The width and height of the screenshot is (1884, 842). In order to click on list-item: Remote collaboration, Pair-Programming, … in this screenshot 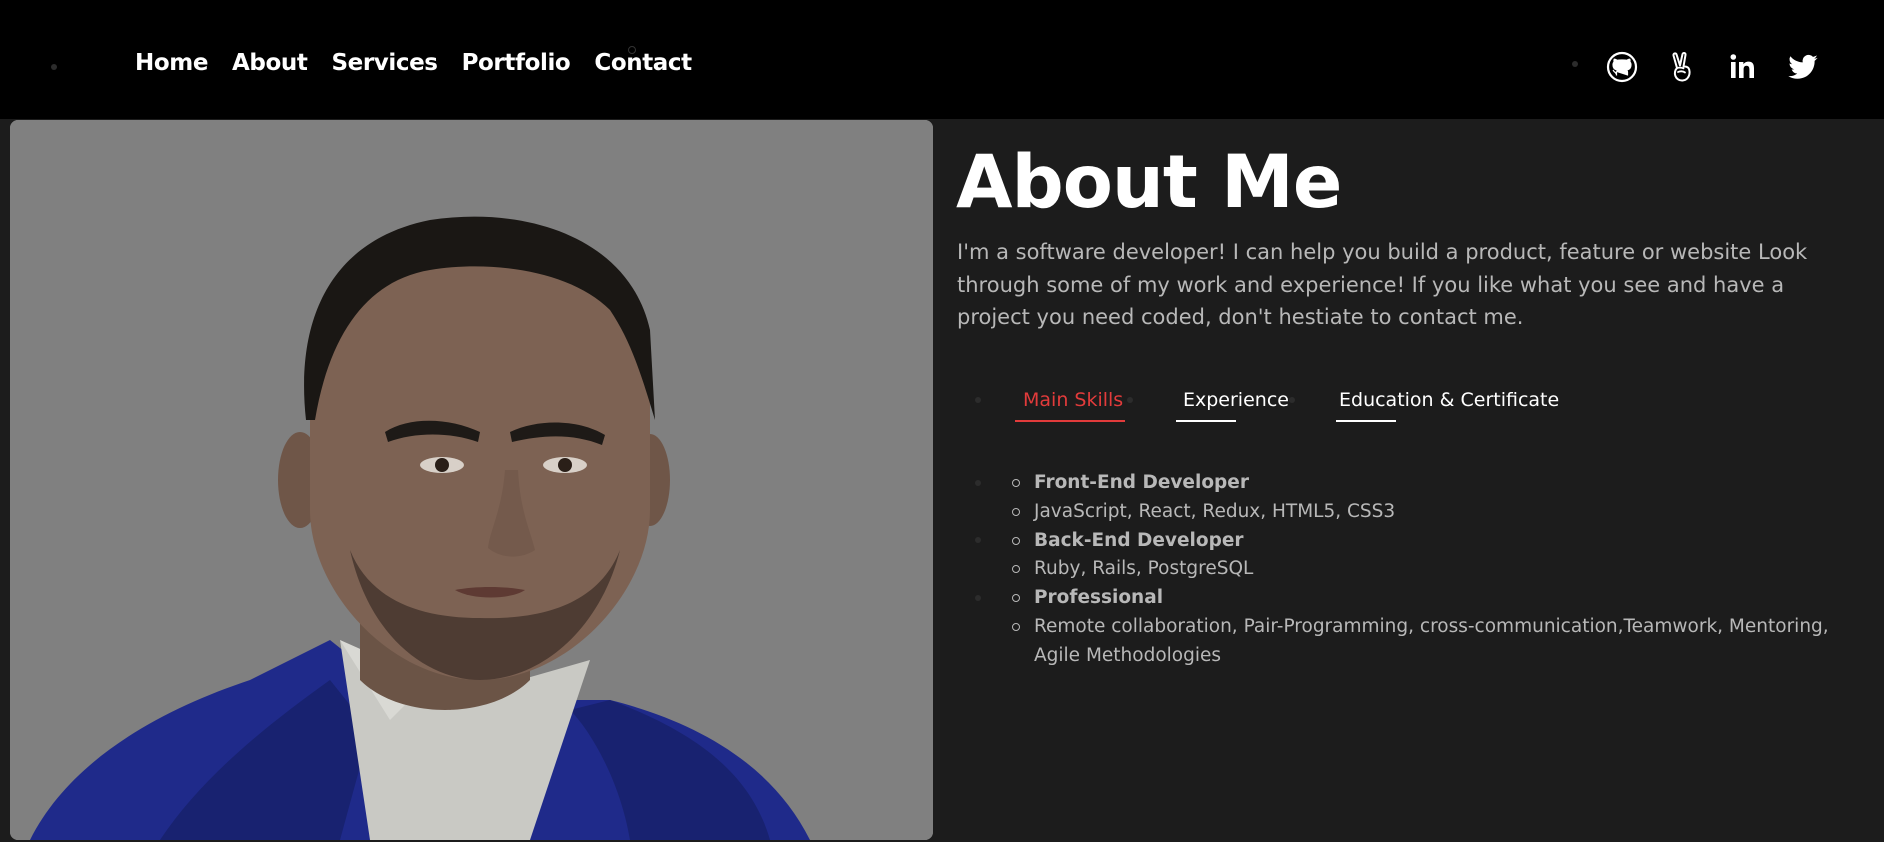, I will do `click(1432, 642)`.